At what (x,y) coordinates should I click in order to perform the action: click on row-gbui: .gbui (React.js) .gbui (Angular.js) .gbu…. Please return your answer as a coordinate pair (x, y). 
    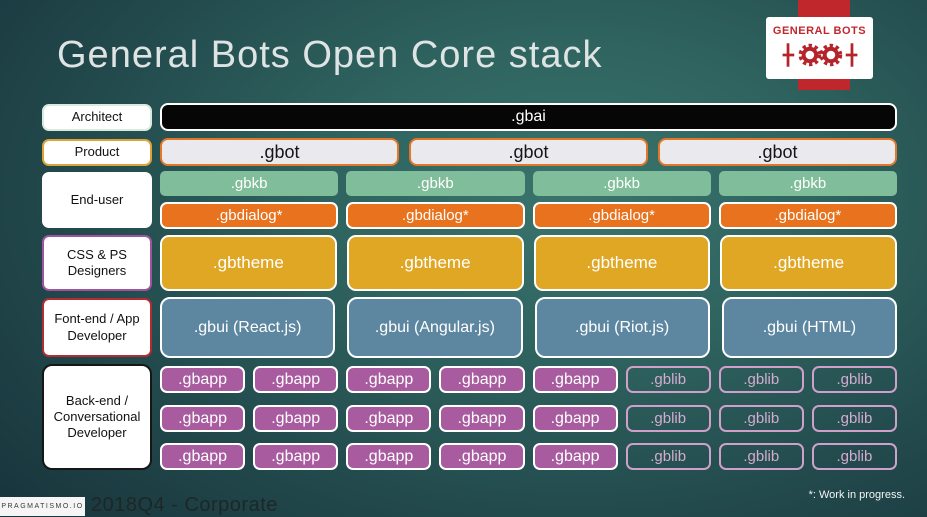
    Looking at the image, I should click on (528, 327).